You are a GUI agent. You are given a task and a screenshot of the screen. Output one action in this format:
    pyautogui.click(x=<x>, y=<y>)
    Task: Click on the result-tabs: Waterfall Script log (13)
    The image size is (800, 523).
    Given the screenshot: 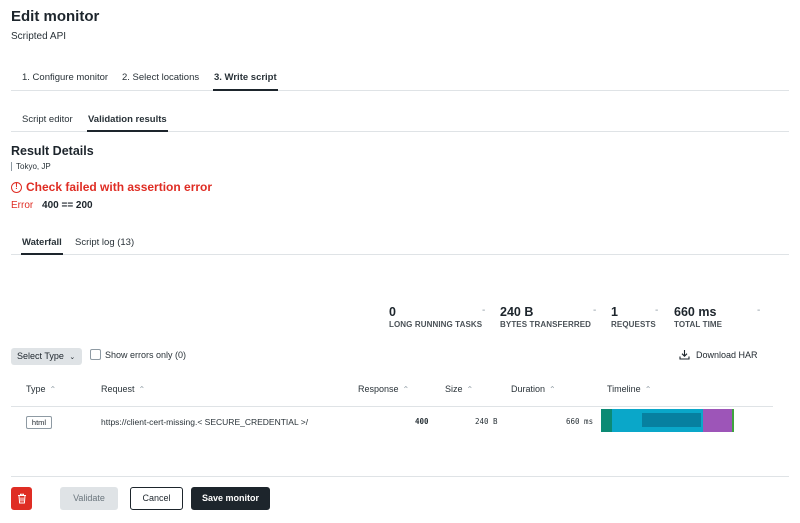 What is the action you would take?
    pyautogui.click(x=400, y=244)
    